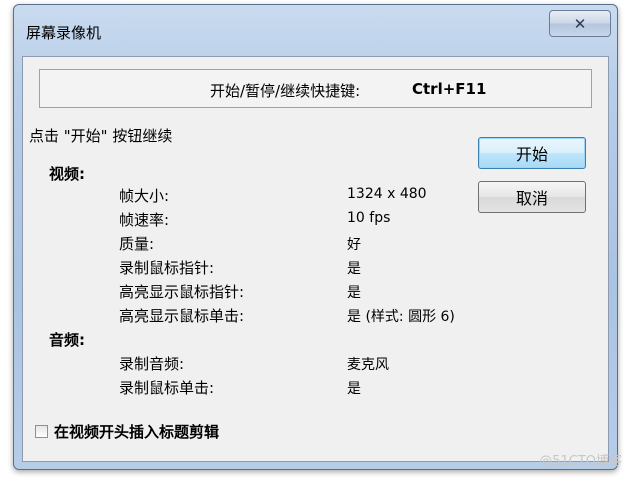 This screenshot has width=630, height=477. What do you see at coordinates (64, 33) in the screenshot?
I see `window-title: 屏幕录像机` at bounding box center [64, 33].